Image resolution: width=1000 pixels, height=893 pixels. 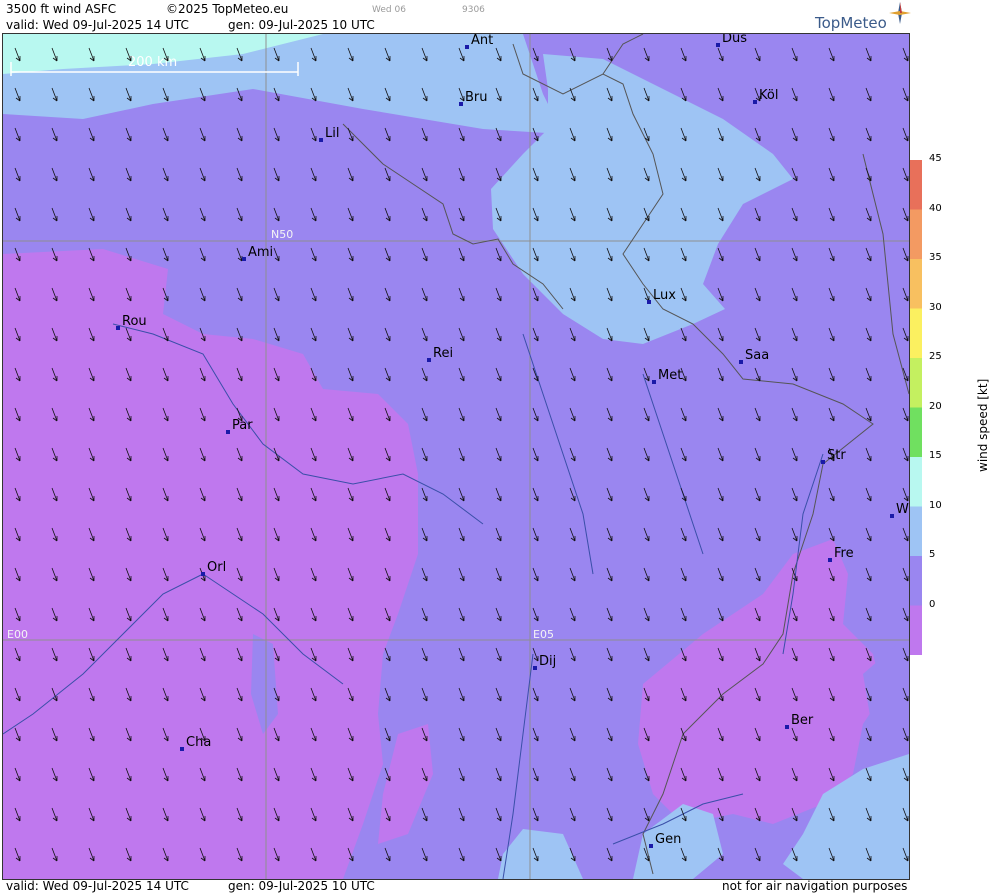 I want to click on city-label: W, so click(x=902, y=509).